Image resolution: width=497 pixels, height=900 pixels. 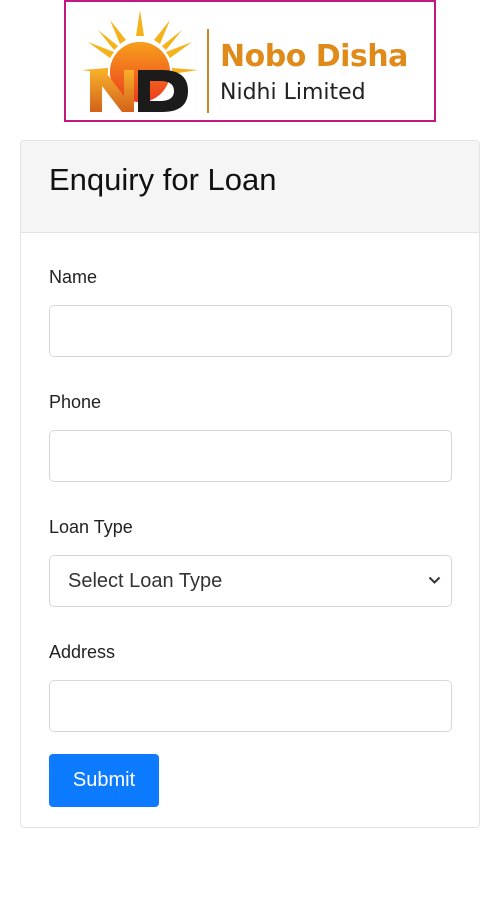 I want to click on loan-type-field-group: Loan Type Select Loan Type, so click(x=250, y=562).